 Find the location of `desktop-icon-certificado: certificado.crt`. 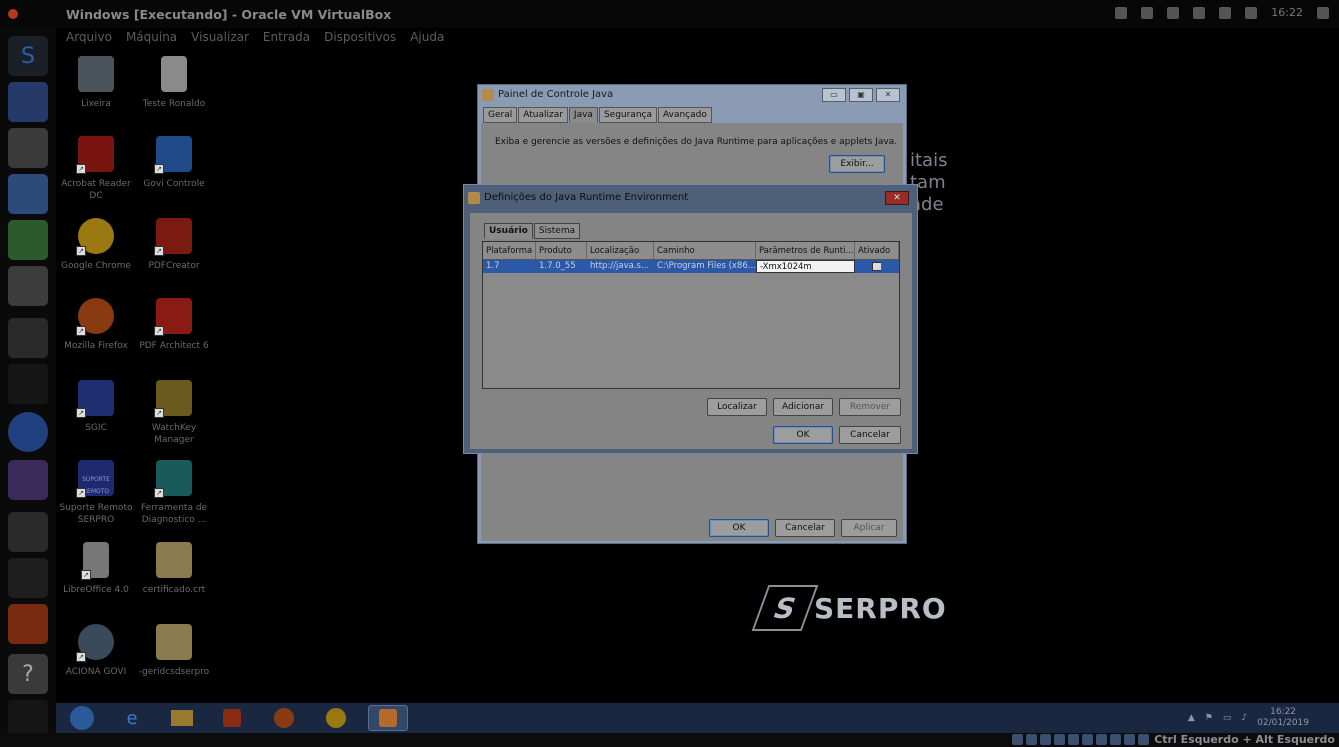

desktop-icon-certificado: certificado.crt is located at coordinates (174, 569).